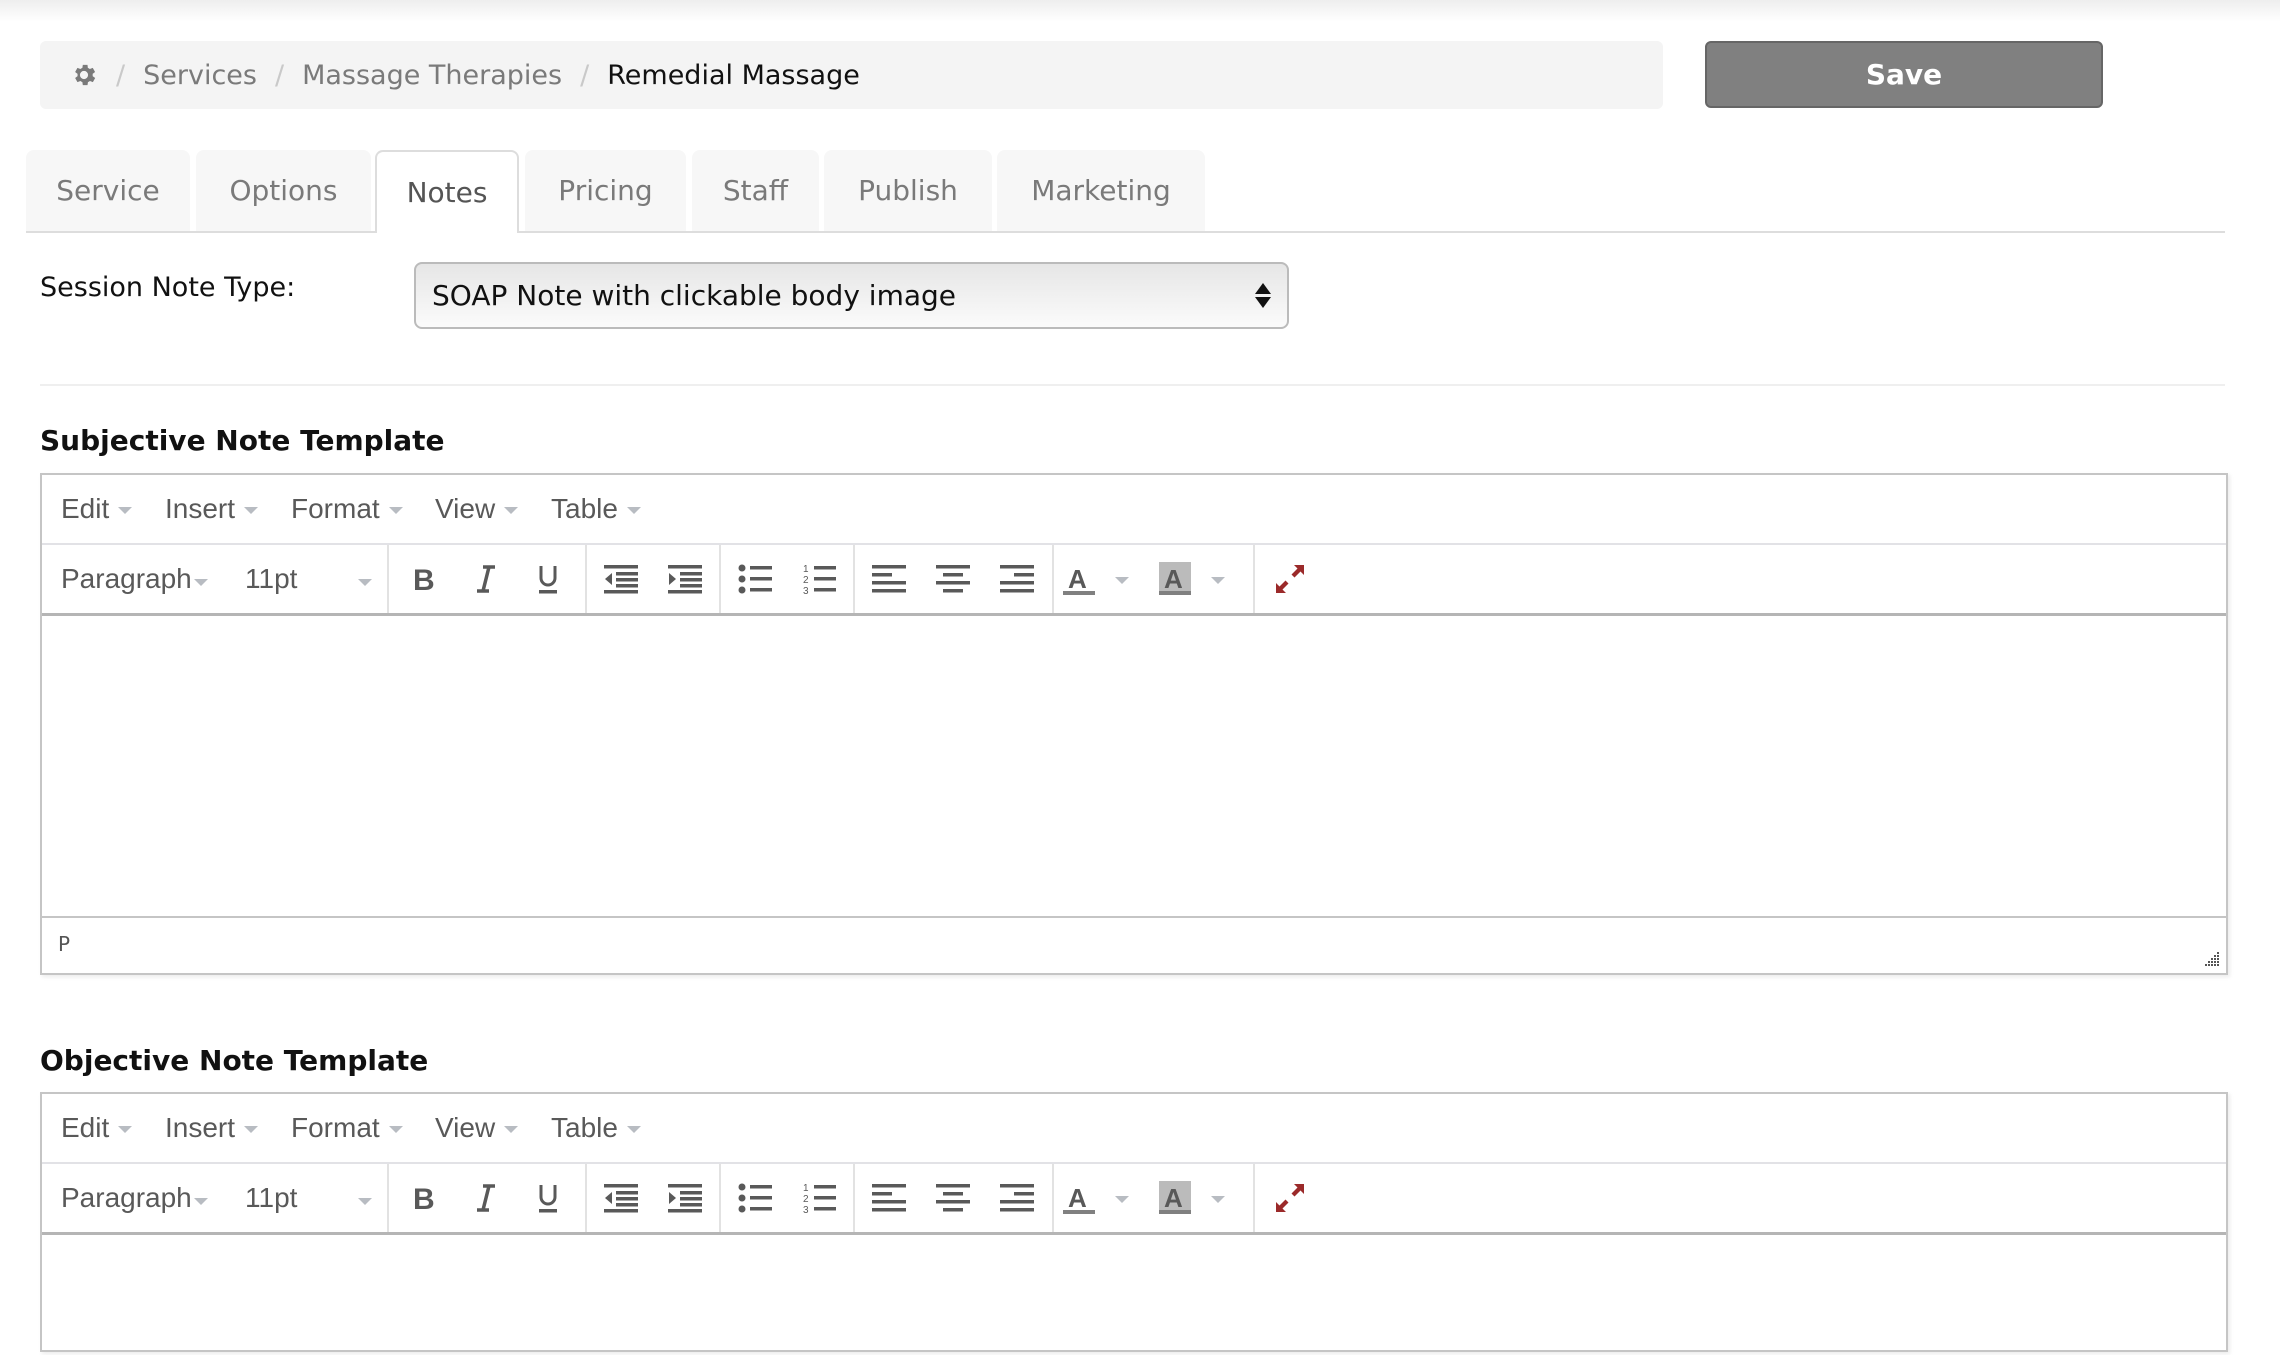 This screenshot has width=2280, height=1355. Describe the element at coordinates (108, 190) in the screenshot. I see `tab-service: Service` at that location.